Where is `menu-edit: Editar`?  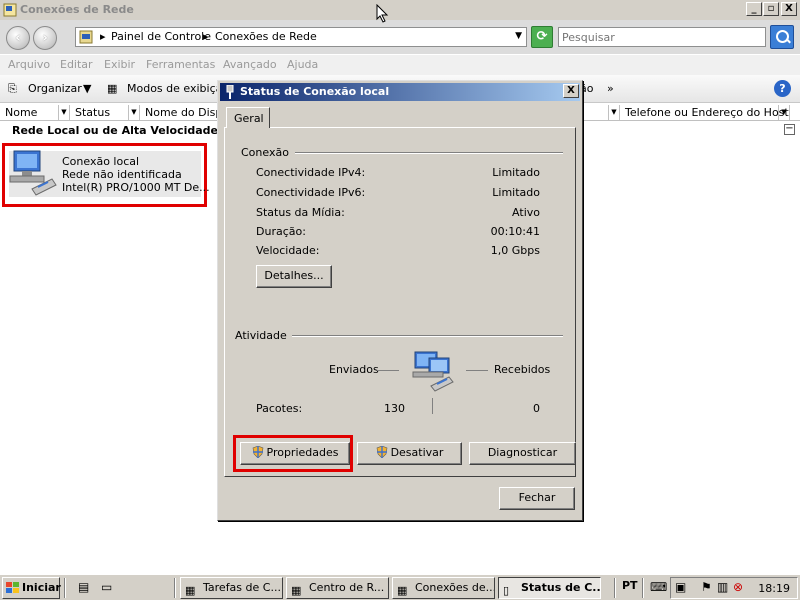 menu-edit: Editar is located at coordinates (76, 64).